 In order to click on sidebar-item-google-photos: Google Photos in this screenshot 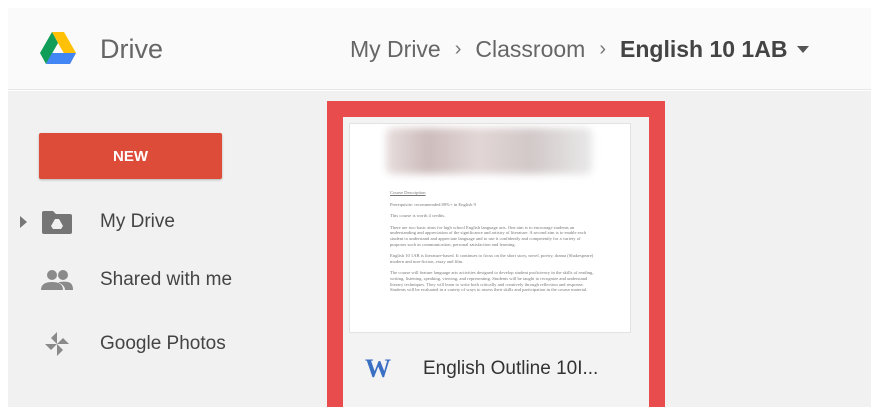, I will do `click(161, 344)`.